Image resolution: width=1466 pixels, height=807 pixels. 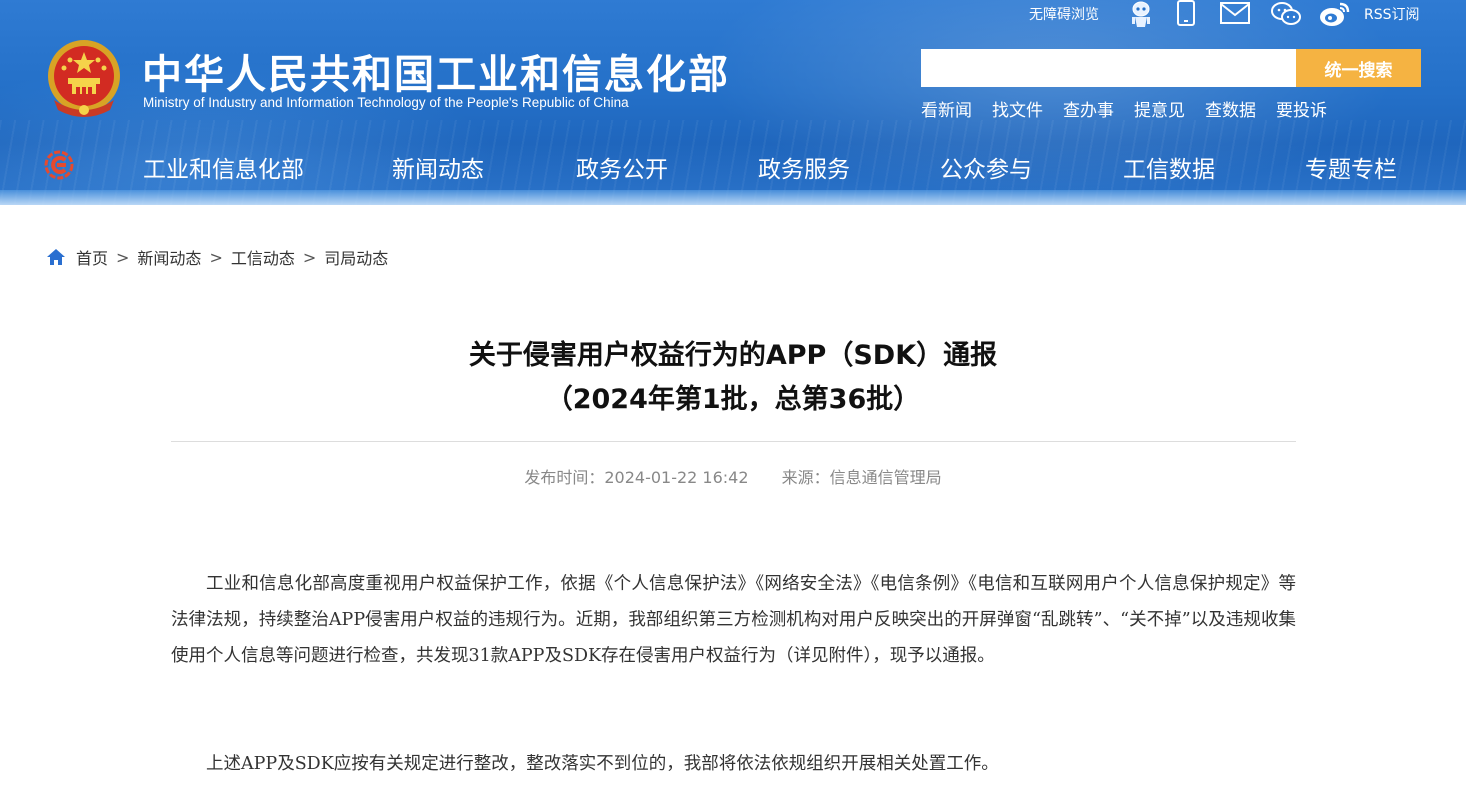 I want to click on ministry-logo-icon, so click(x=60, y=165).